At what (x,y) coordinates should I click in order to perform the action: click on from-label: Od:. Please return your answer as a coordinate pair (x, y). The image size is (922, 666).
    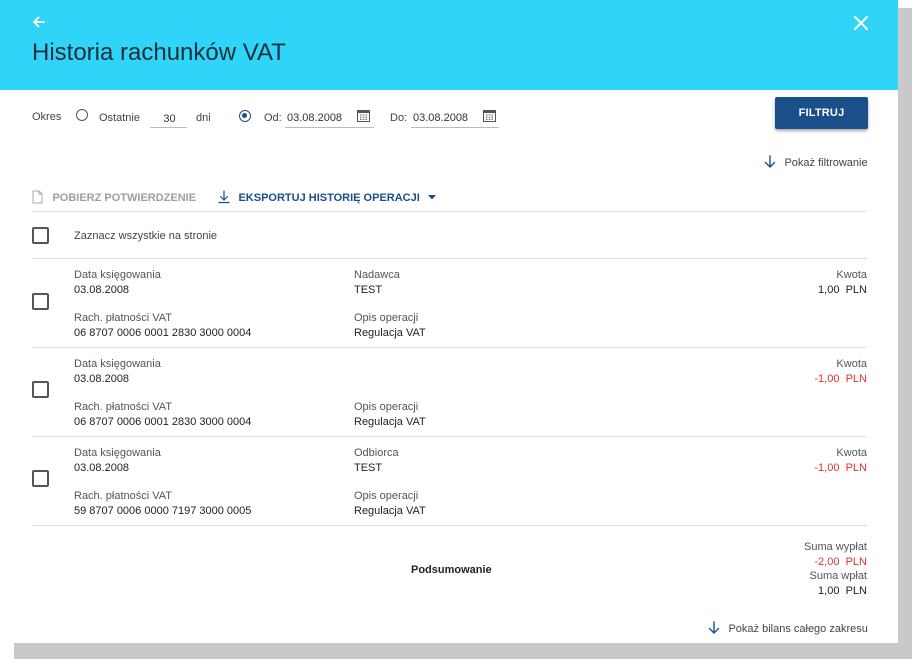
    Looking at the image, I should click on (273, 118).